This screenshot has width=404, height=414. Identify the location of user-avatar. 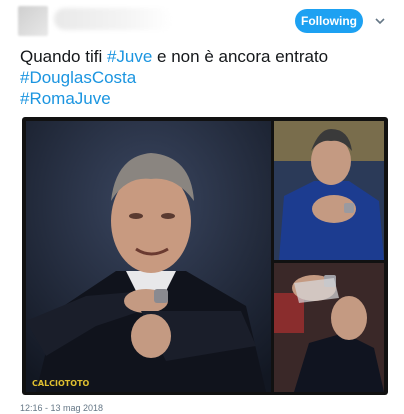
(33, 21).